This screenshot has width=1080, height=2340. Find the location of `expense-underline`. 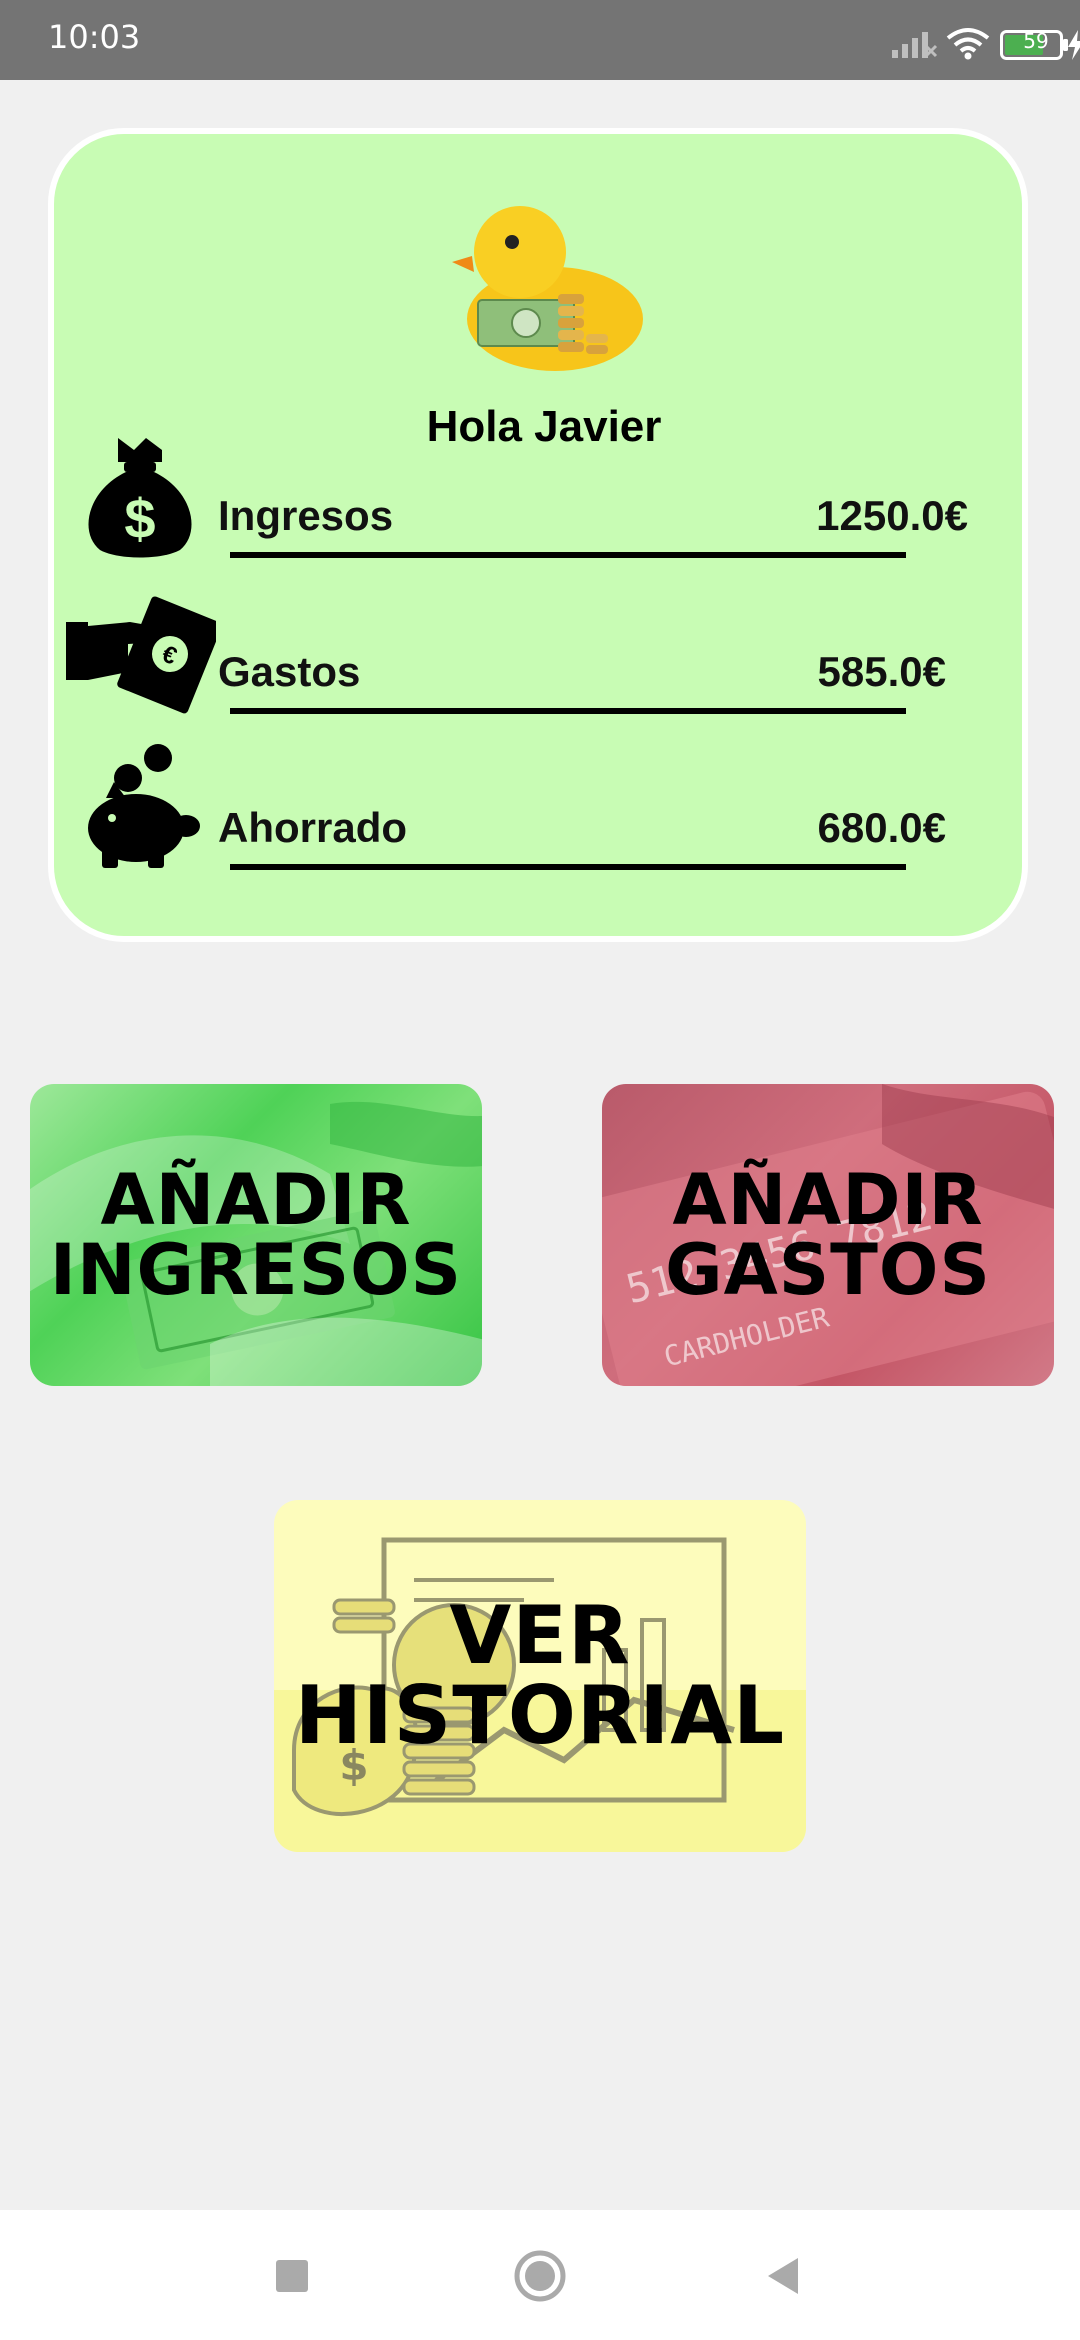

expense-underline is located at coordinates (568, 711).